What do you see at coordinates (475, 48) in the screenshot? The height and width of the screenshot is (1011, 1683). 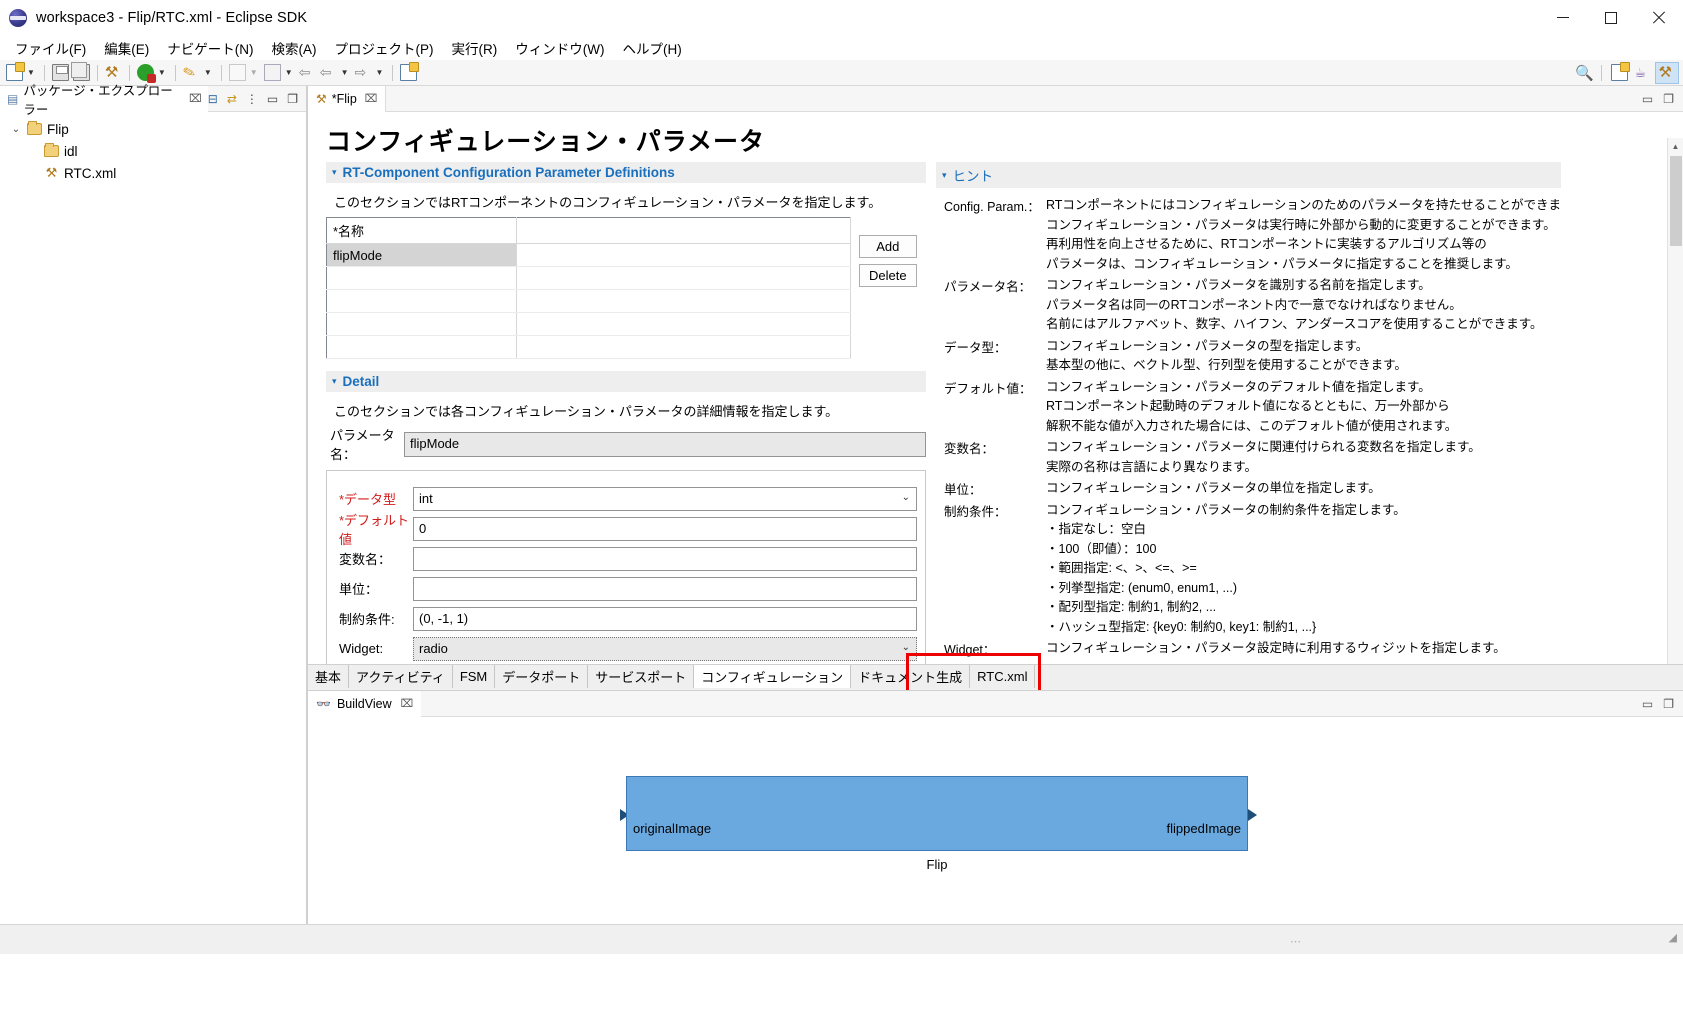 I see `menu-run: 実行(R)` at bounding box center [475, 48].